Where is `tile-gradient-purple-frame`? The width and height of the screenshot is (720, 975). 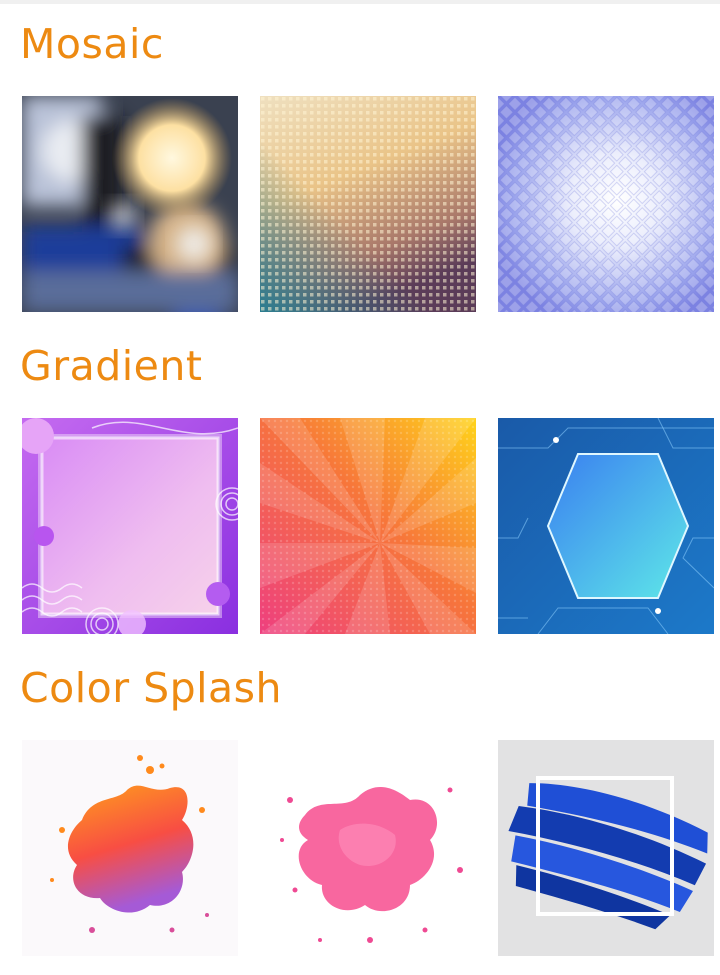 tile-gradient-purple-frame is located at coordinates (130, 526).